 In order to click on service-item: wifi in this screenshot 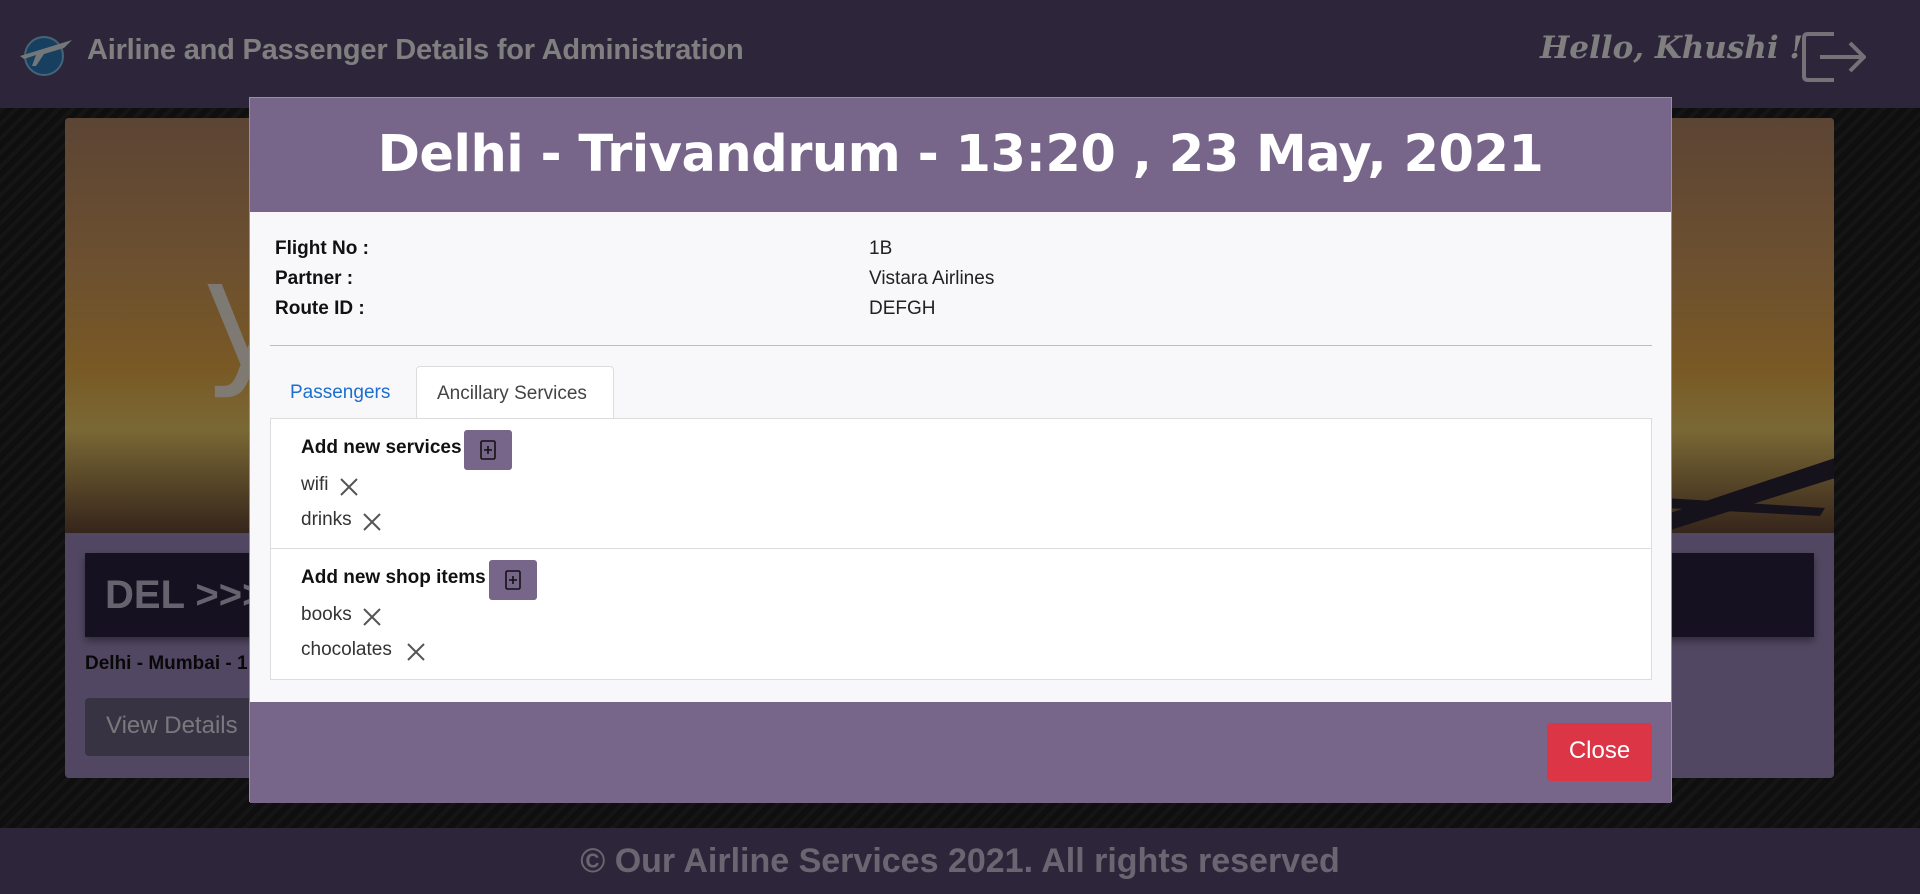, I will do `click(329, 485)`.